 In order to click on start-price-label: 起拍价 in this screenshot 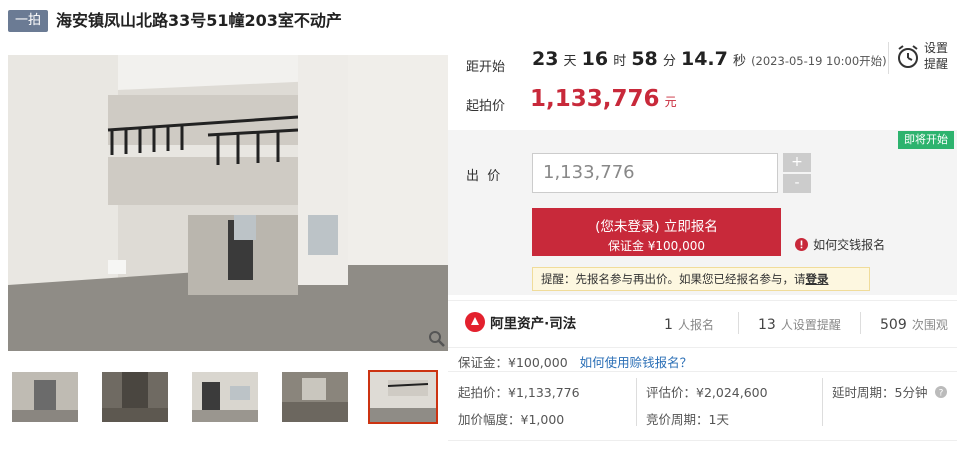, I will do `click(486, 106)`.